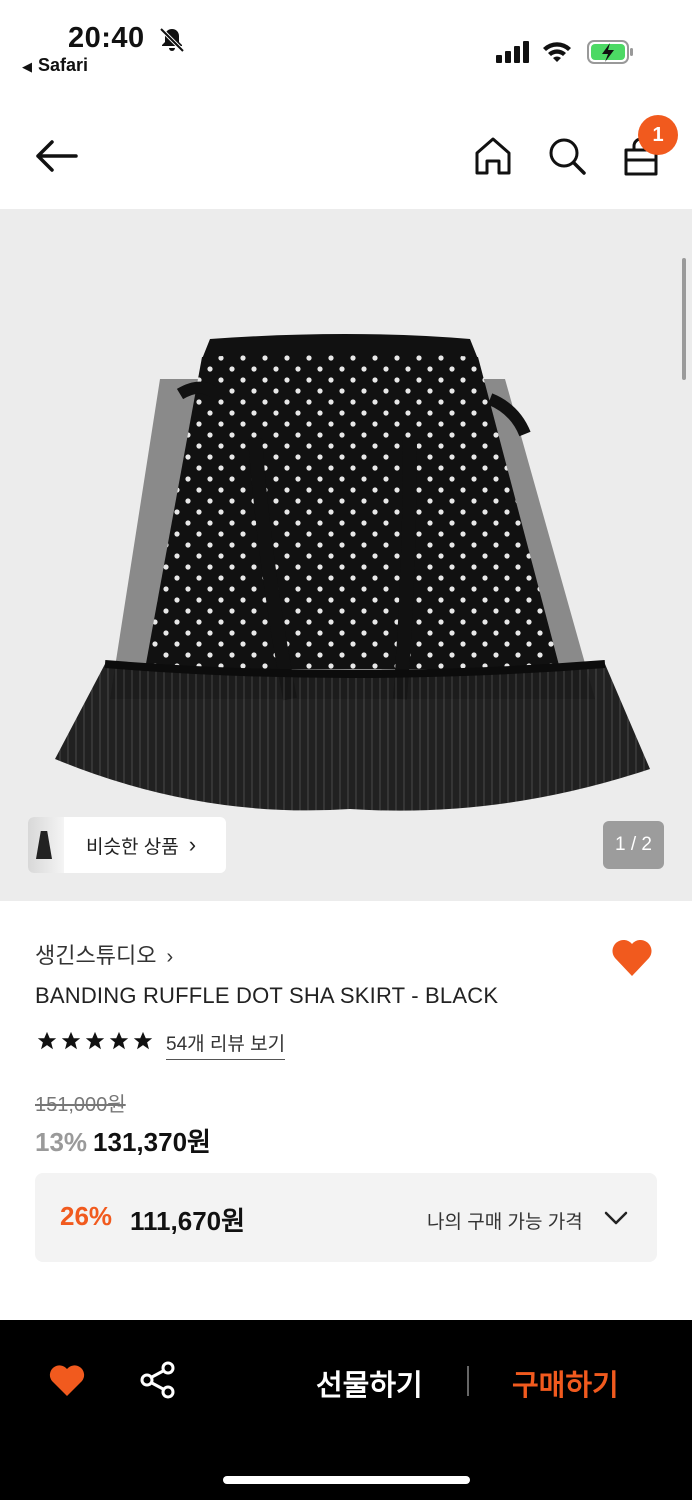 This screenshot has width=692, height=1500. Describe the element at coordinates (158, 1380) in the screenshot. I see `share-icon` at that location.